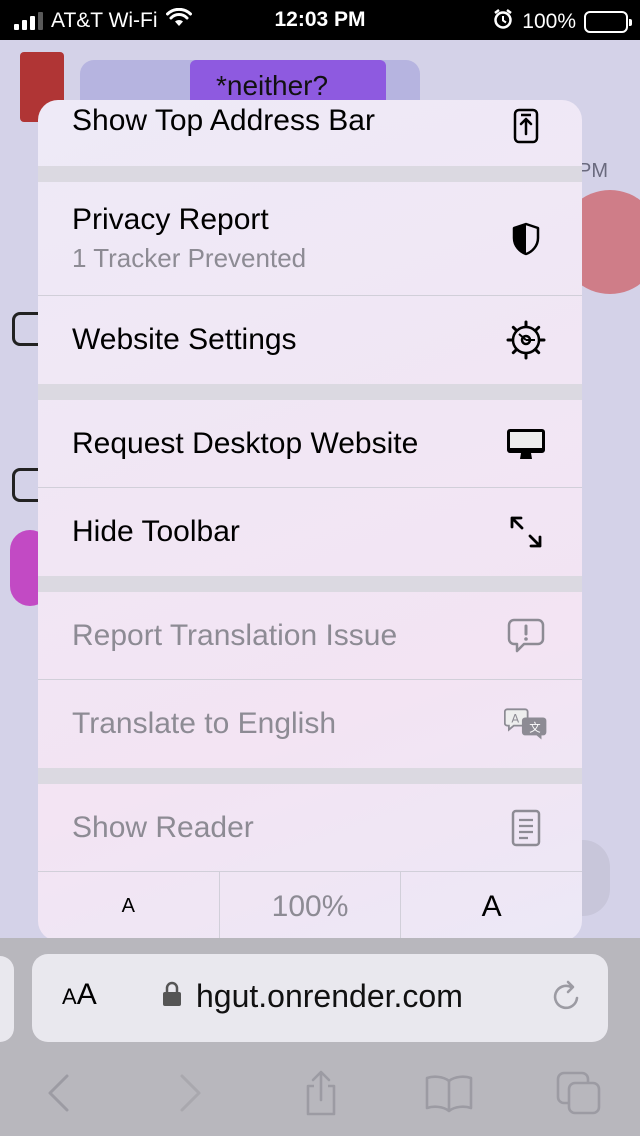 The width and height of the screenshot is (640, 1136). What do you see at coordinates (189, 258) in the screenshot?
I see `menu-item-sublabel: 1 Tracker Prevented` at bounding box center [189, 258].